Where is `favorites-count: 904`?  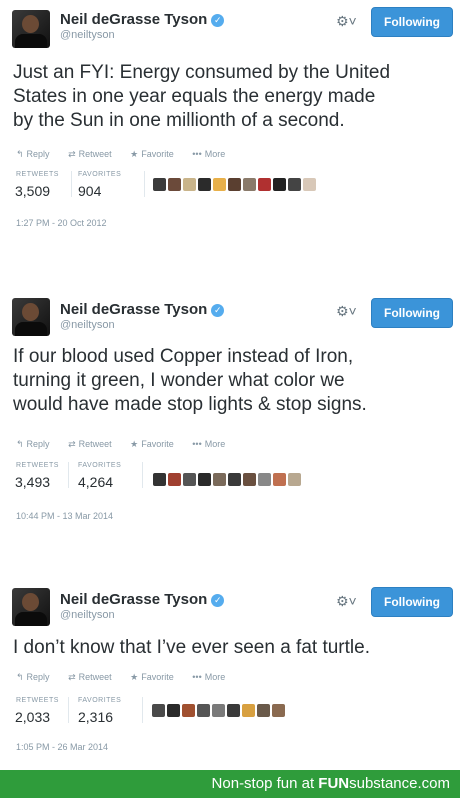 favorites-count: 904 is located at coordinates (89, 191).